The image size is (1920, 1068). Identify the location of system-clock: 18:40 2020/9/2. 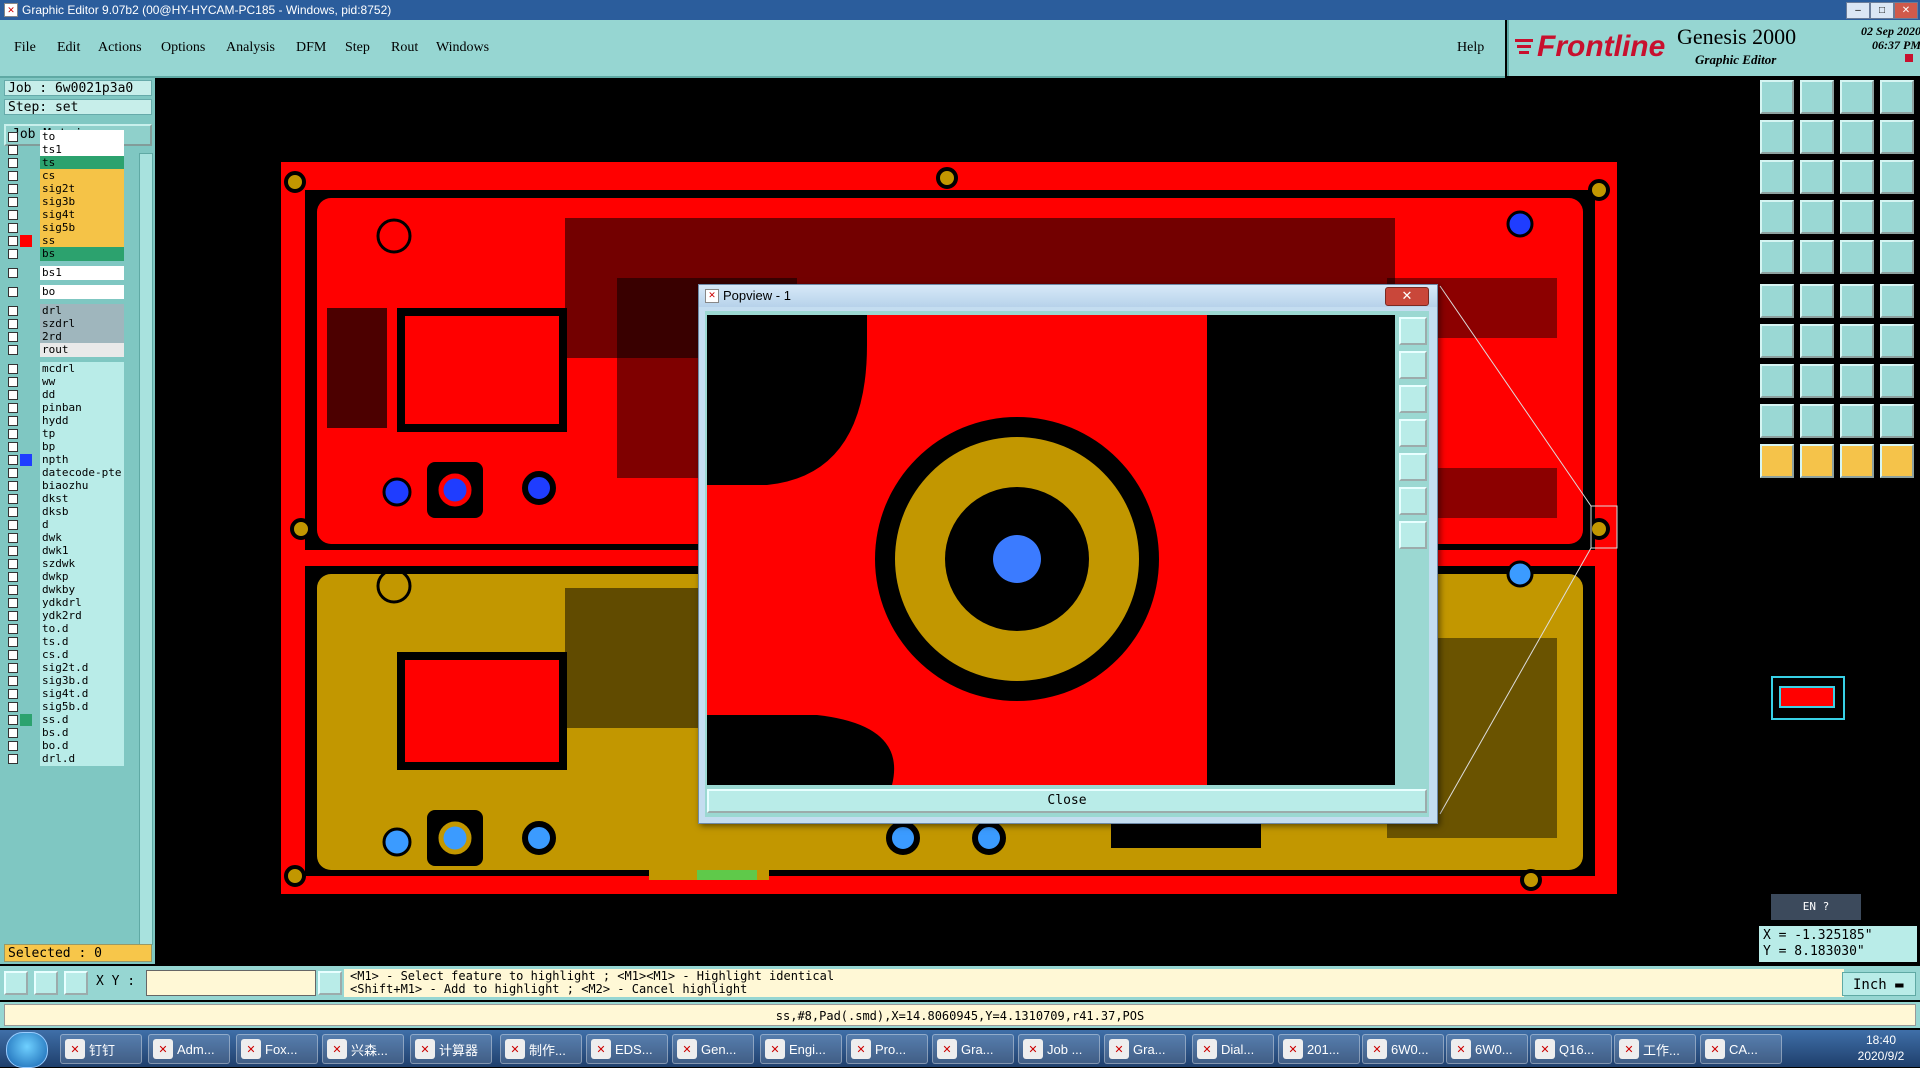
(1881, 1048).